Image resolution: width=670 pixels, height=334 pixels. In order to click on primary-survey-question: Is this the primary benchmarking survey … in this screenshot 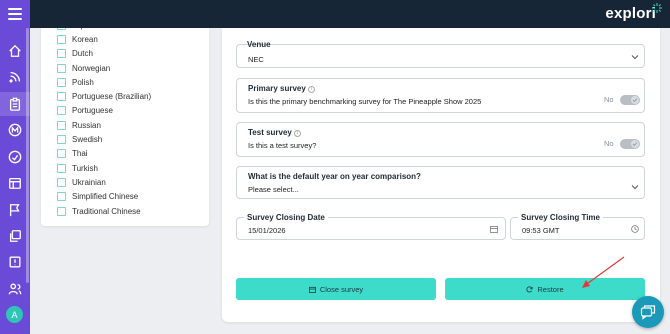, I will do `click(365, 101)`.